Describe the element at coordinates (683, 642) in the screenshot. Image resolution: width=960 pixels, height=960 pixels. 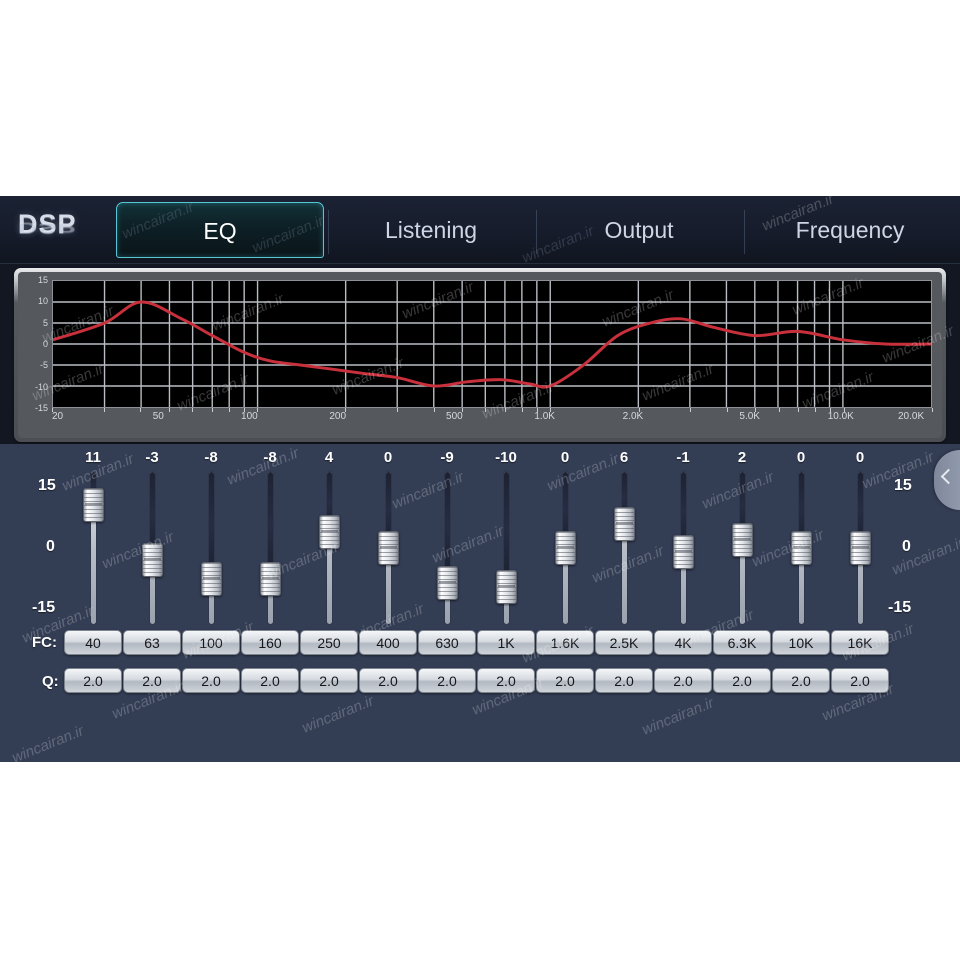
I see `fc-cell: 4K` at that location.